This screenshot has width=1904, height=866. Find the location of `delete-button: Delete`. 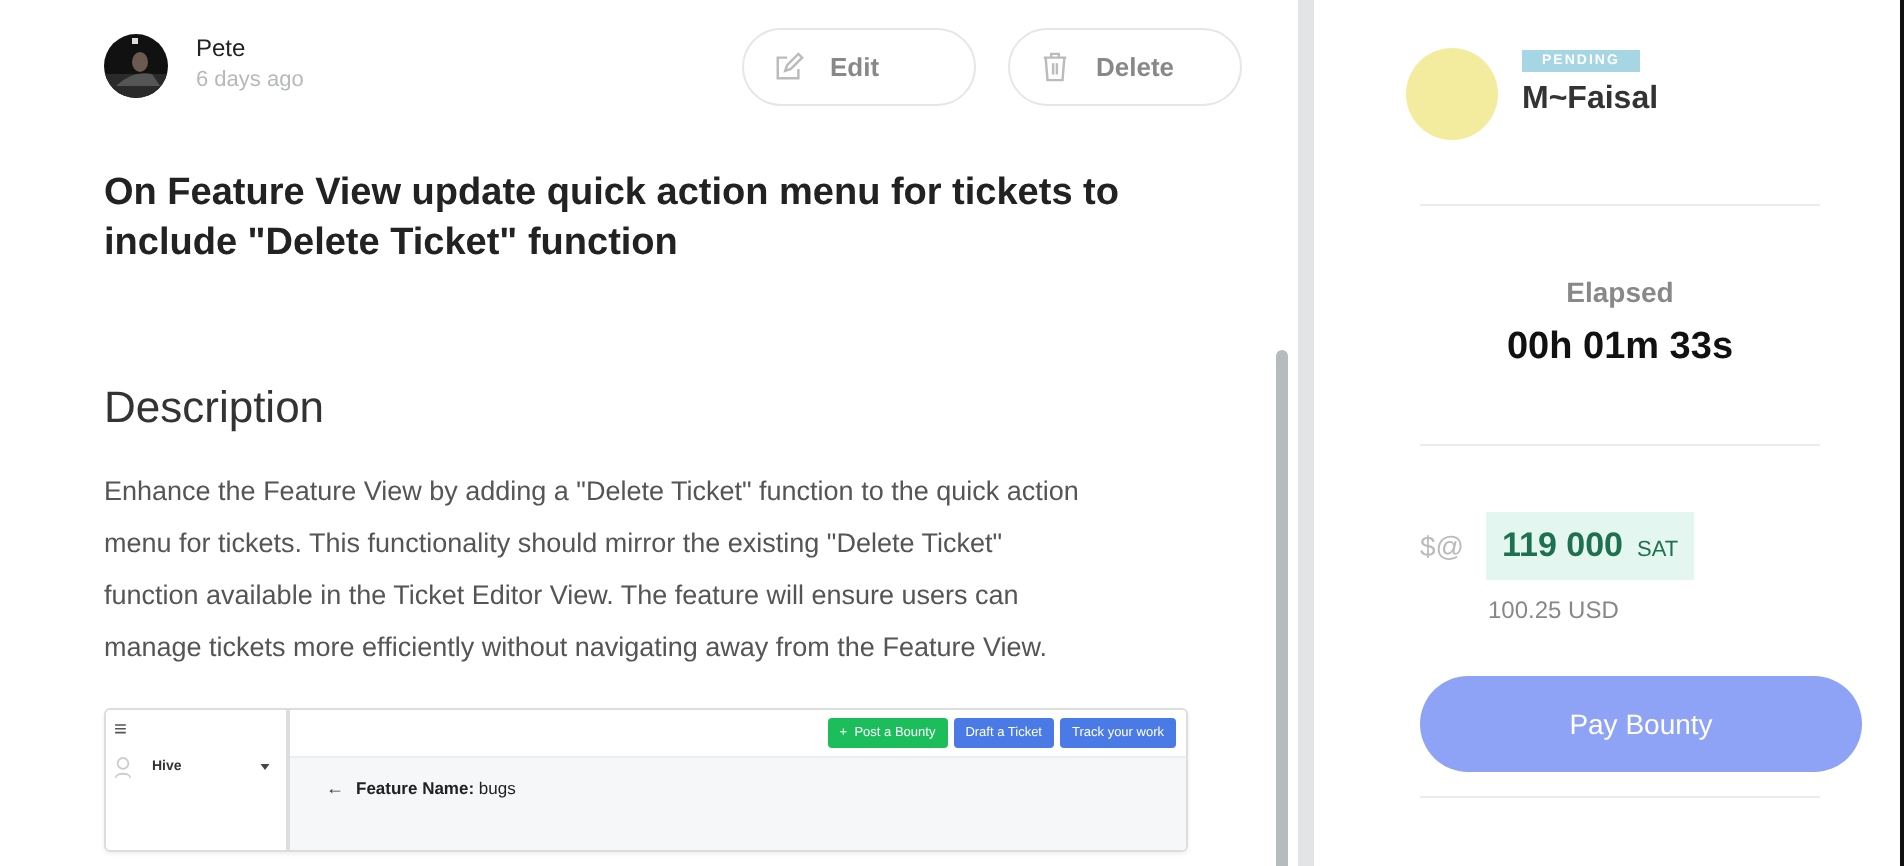

delete-button: Delete is located at coordinates (1125, 66).